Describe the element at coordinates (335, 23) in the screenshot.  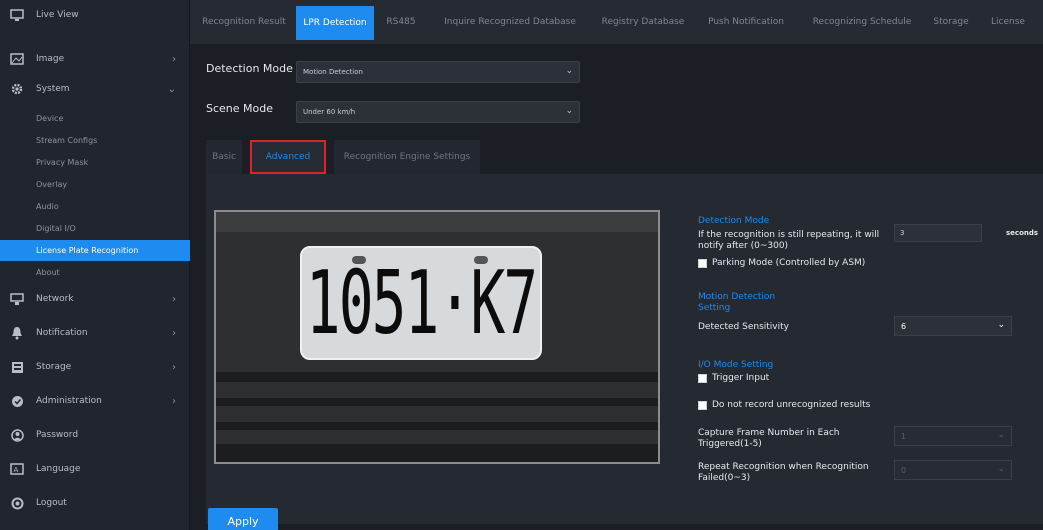
I see `tab-lpr-detection: LPR Detection` at that location.